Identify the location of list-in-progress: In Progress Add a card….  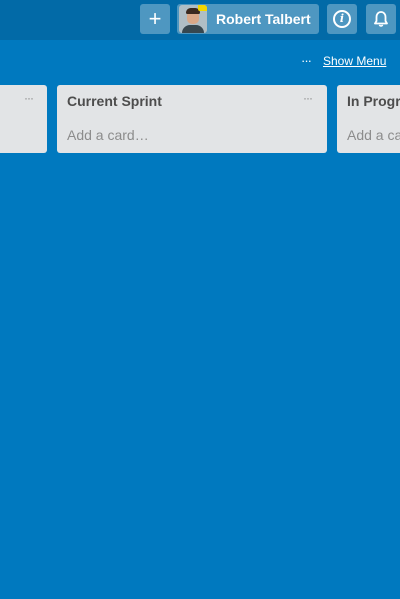
(368, 119).